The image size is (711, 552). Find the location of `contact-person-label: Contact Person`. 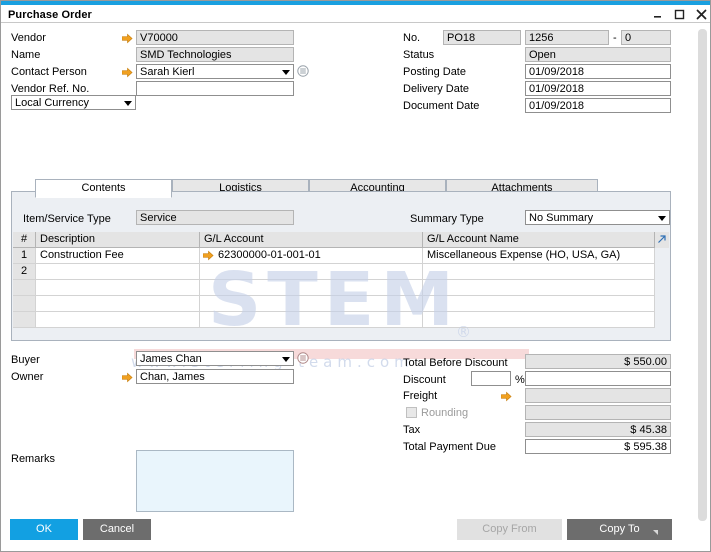

contact-person-label: Contact Person is located at coordinates (49, 72).